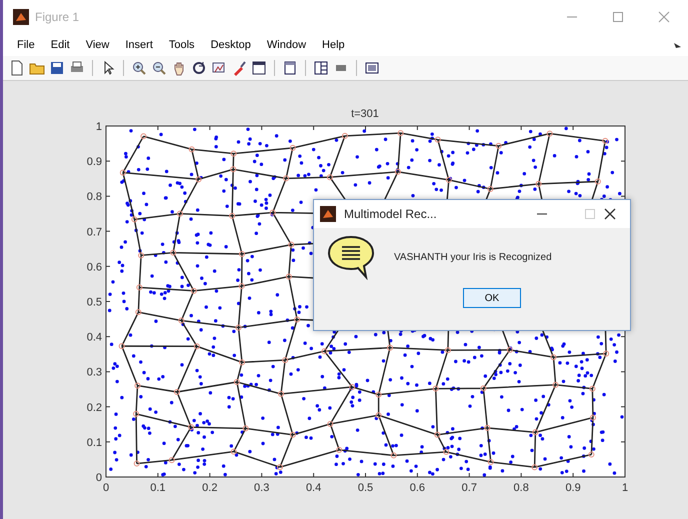 Image resolution: width=688 pixels, height=519 pixels. What do you see at coordinates (99, 127) in the screenshot?
I see `y-tick-label: 1` at bounding box center [99, 127].